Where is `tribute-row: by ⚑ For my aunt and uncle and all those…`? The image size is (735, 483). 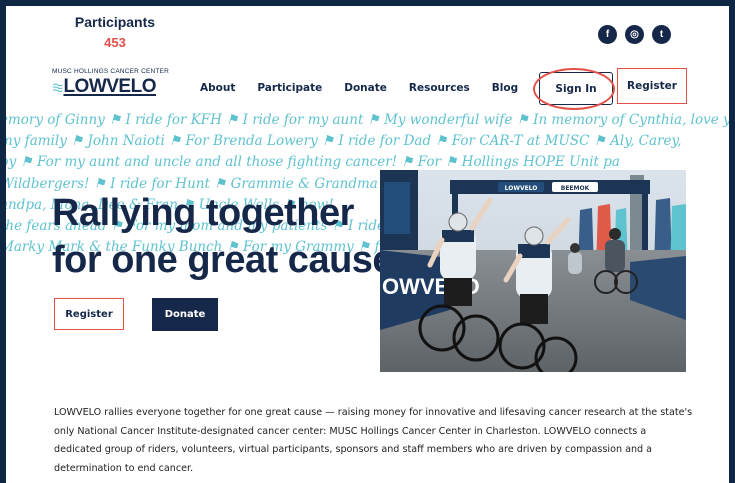 tribute-row: by ⚑ For my aunt and uncle and all those… is located at coordinates (313, 162).